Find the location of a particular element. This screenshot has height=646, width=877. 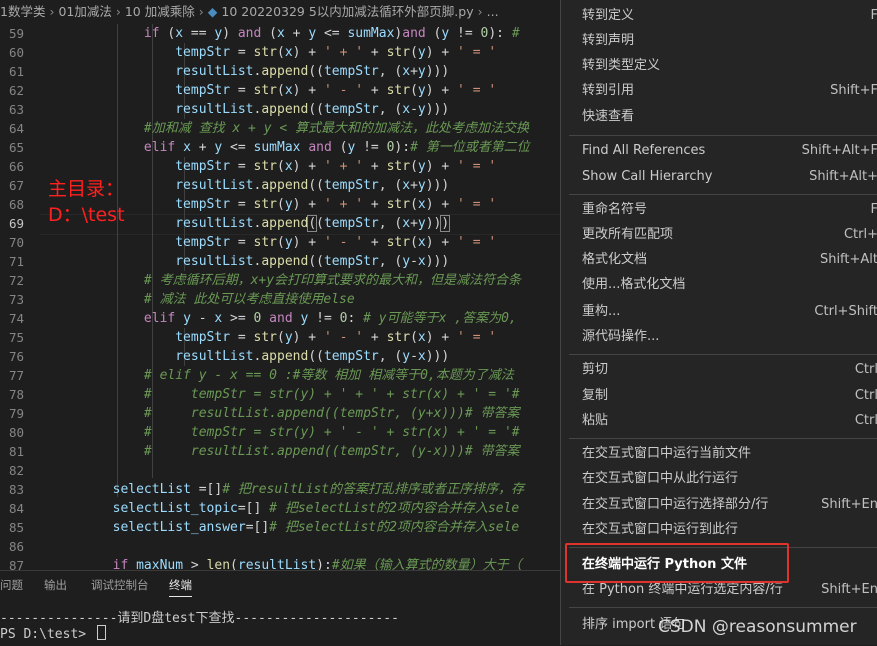

terminal-prompt: PS D:\test> is located at coordinates (53, 633).